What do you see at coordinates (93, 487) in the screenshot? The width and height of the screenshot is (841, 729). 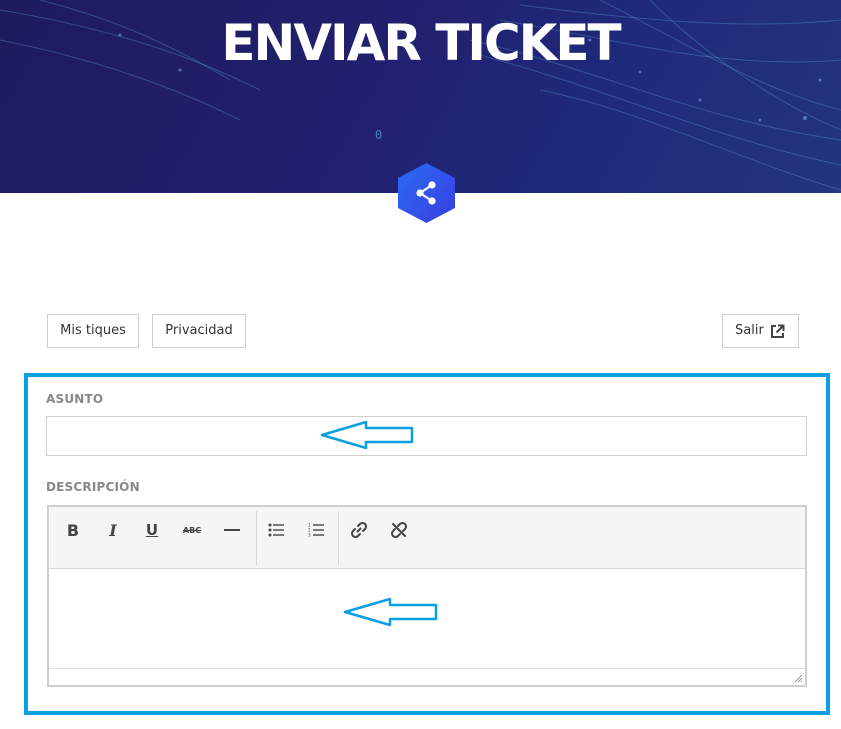 I see `description-label: DESCRIPCIÓN` at bounding box center [93, 487].